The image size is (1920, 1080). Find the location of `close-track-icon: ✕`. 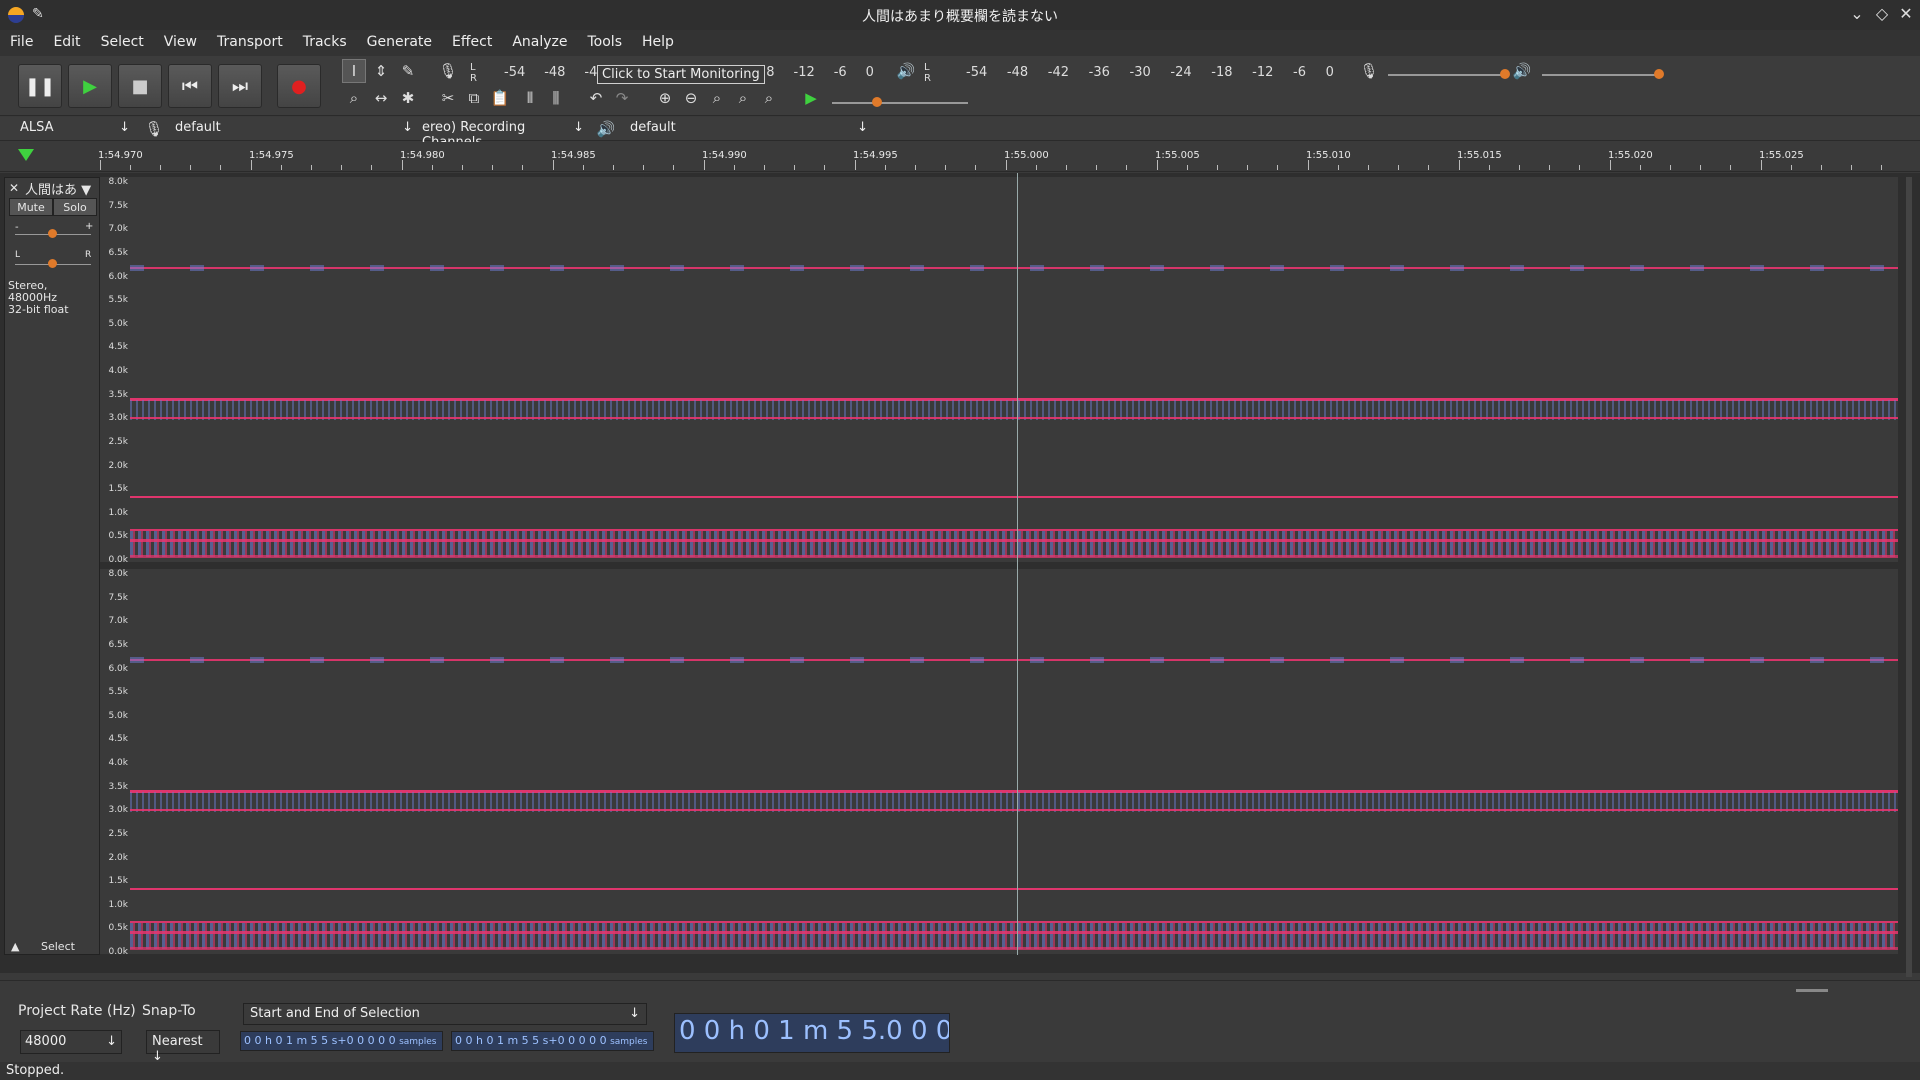

close-track-icon: ✕ is located at coordinates (14, 188).